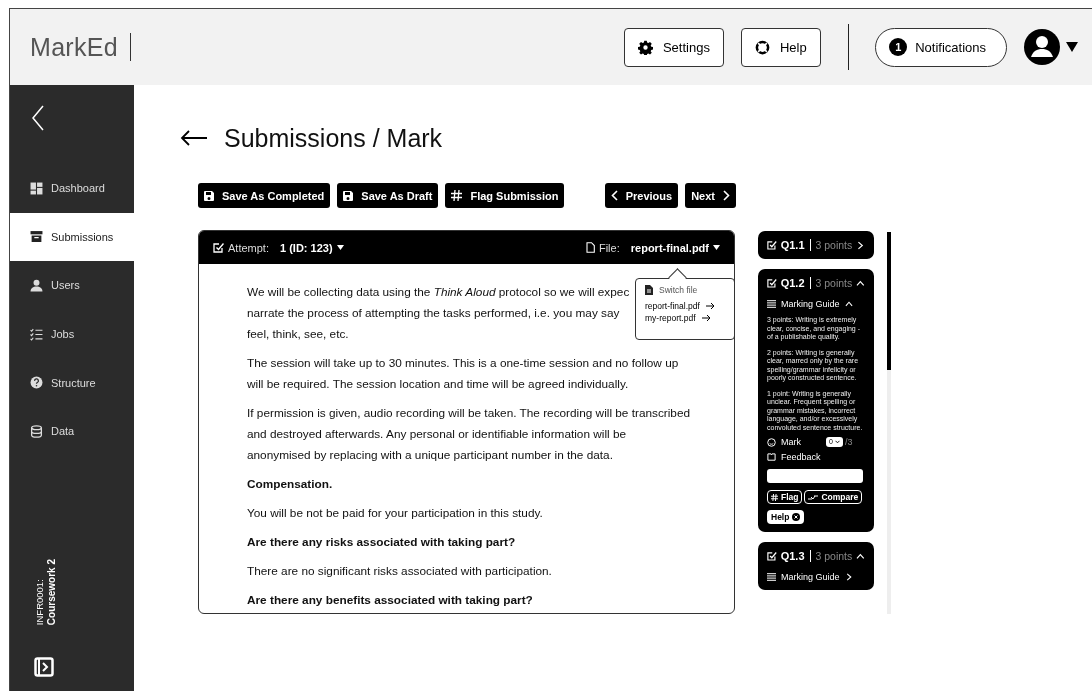 The height and width of the screenshot is (691, 1092). Describe the element at coordinates (771, 457) in the screenshot. I see `book-icon` at that location.